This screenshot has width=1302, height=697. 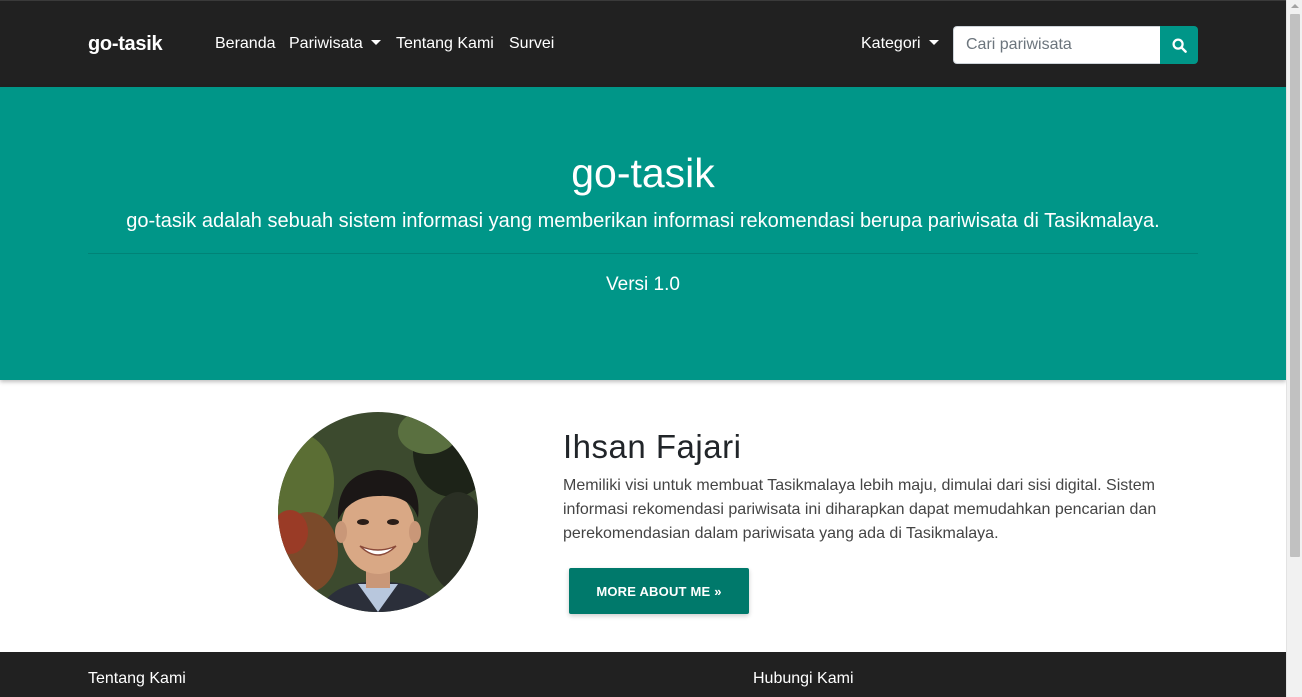 What do you see at coordinates (1295, 285) in the screenshot?
I see `scrollbar-thumb` at bounding box center [1295, 285].